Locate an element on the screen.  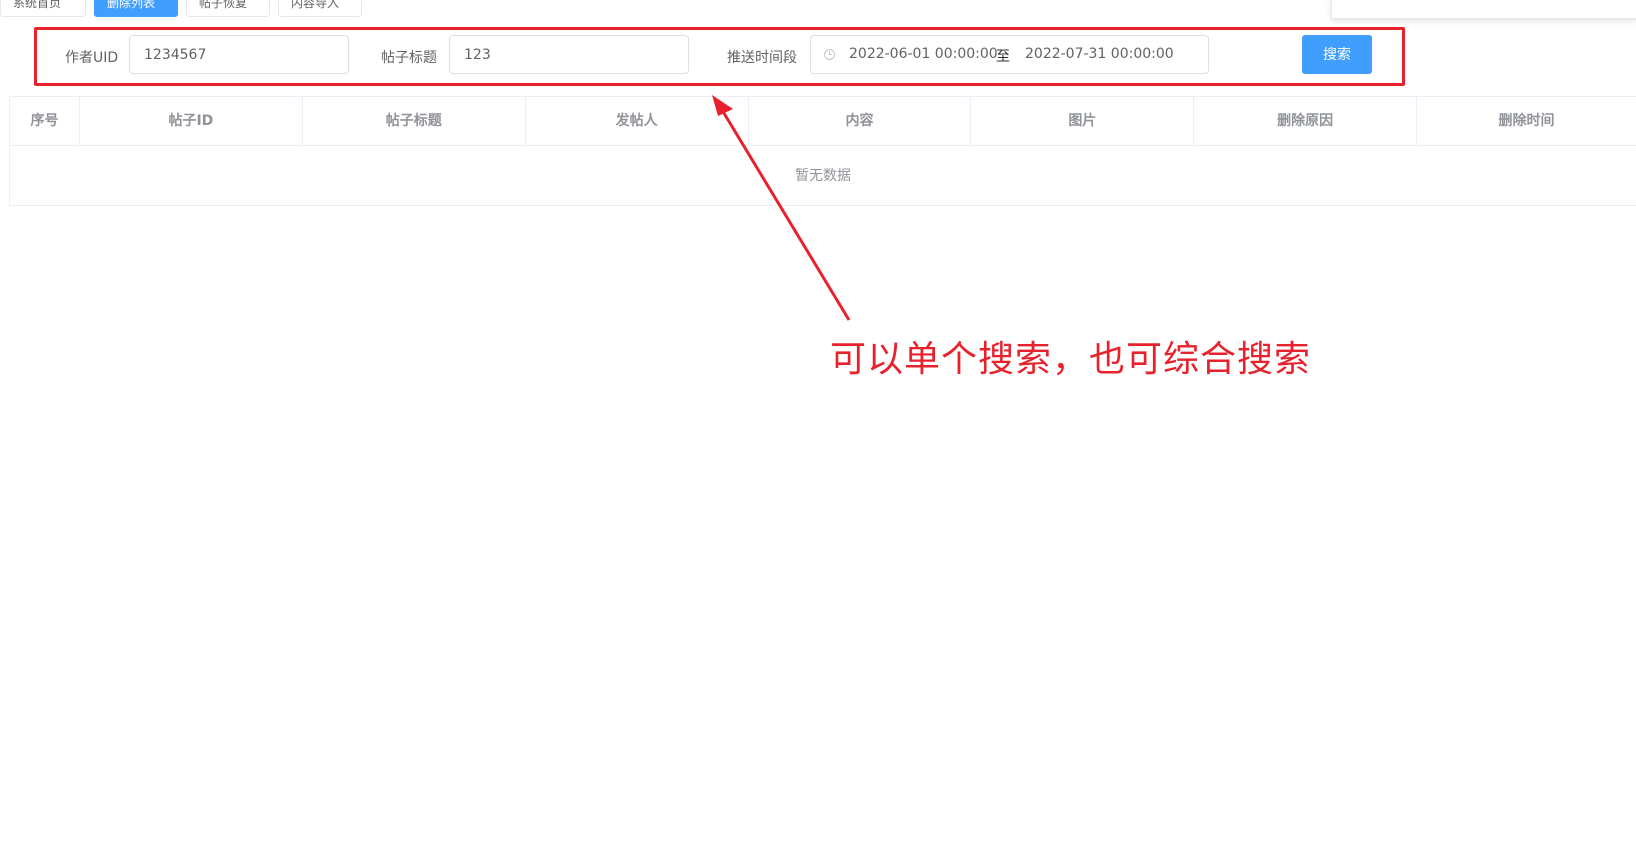
header-image: 图片 is located at coordinates (1083, 121).